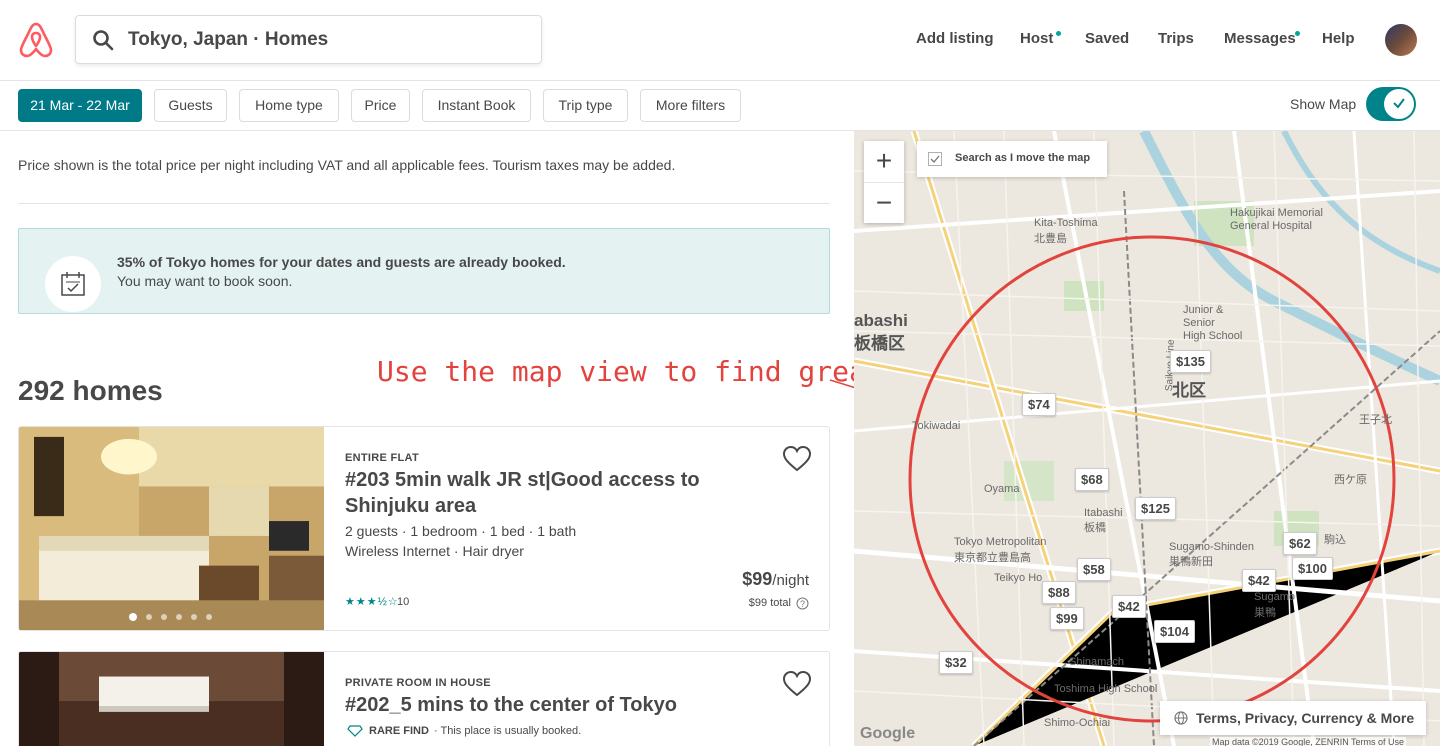 The image size is (1440, 746). I want to click on map-label: 巣鴨新田, so click(1191, 562).